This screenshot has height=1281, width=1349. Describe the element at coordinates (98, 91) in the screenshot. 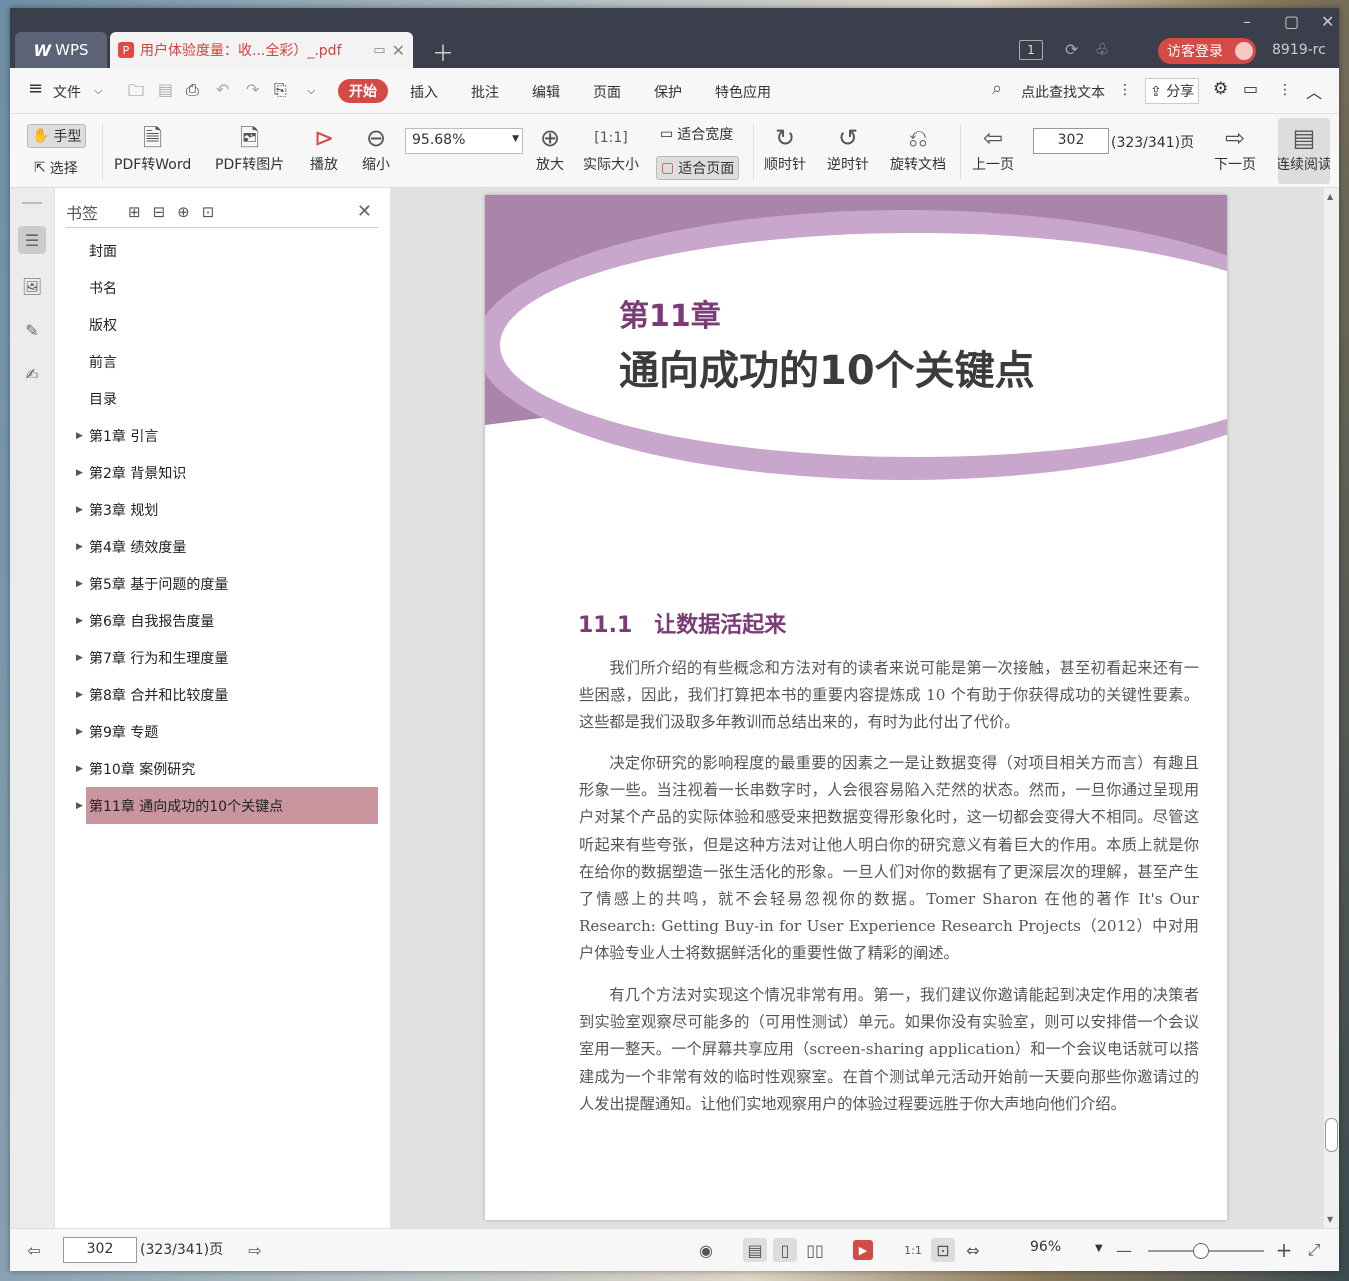

I see `chevron-down-icon: ⌵` at that location.